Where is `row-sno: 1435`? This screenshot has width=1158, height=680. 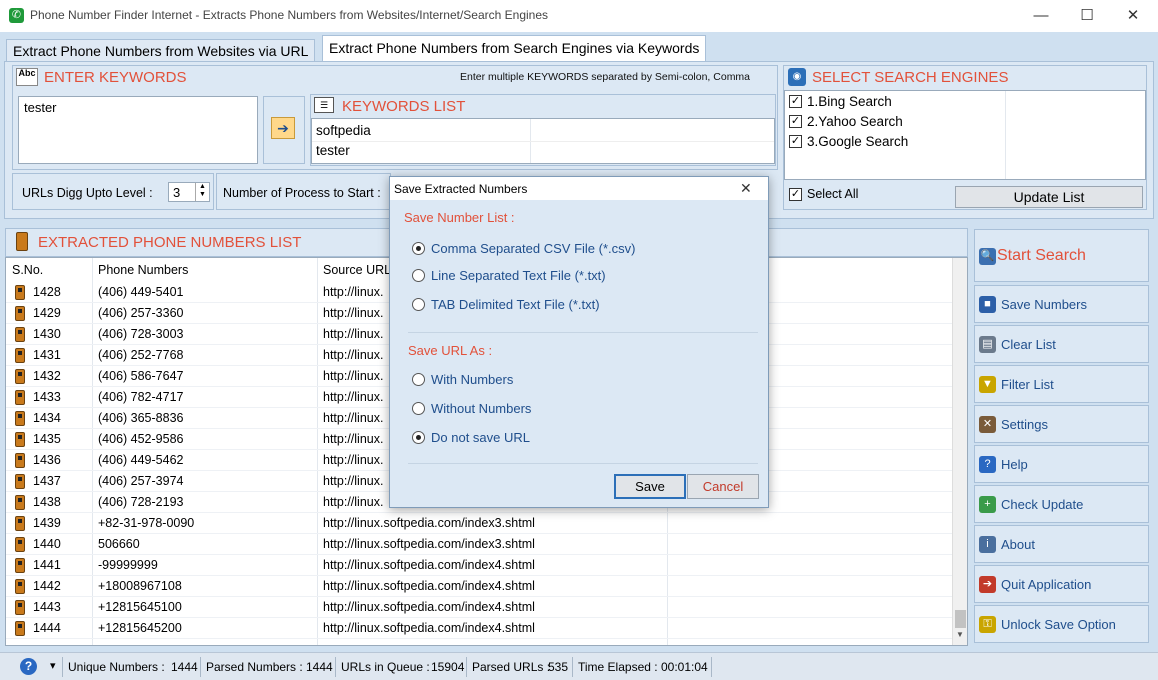
row-sno: 1435 is located at coordinates (47, 439).